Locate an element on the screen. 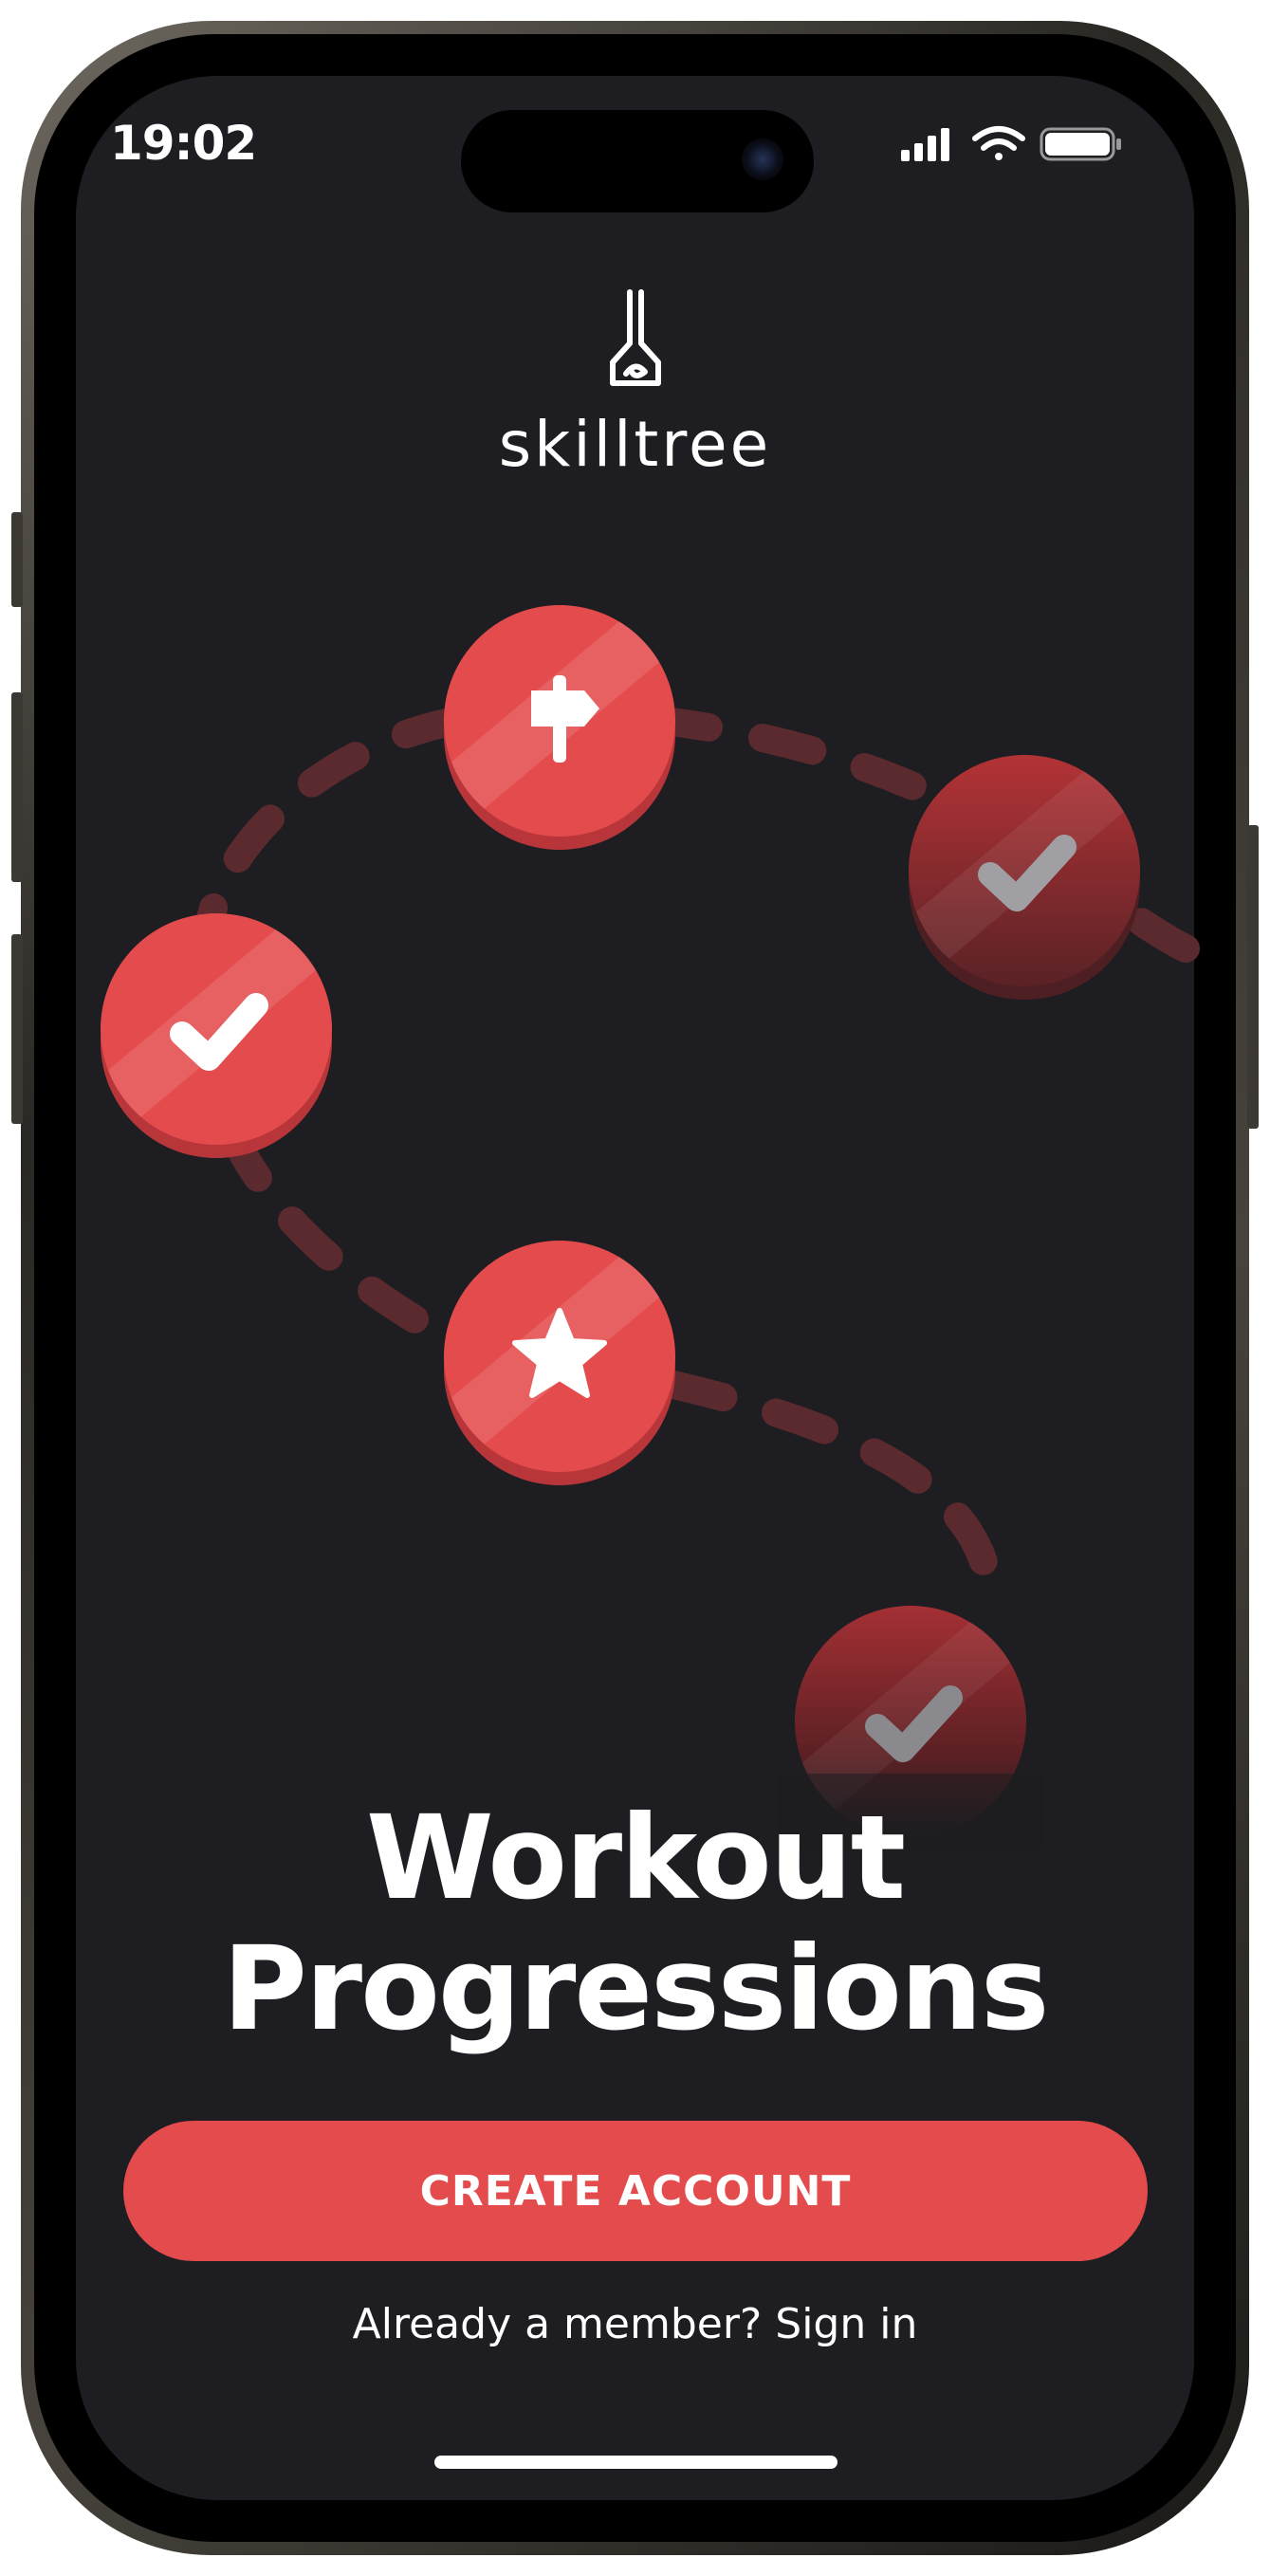 The image size is (1270, 2576). create-account-button: CREATE ACCOUNT is located at coordinates (635, 2191).